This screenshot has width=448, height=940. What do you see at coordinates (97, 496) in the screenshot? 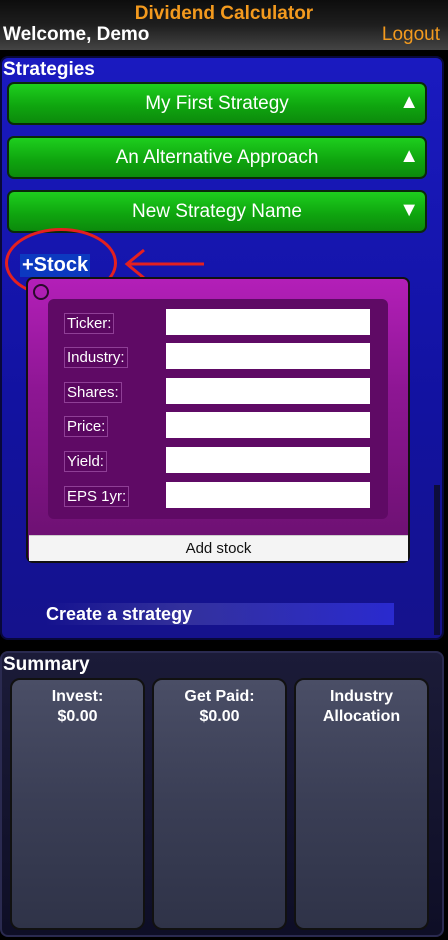
I see `eps-label: EPS 1yr:` at bounding box center [97, 496].